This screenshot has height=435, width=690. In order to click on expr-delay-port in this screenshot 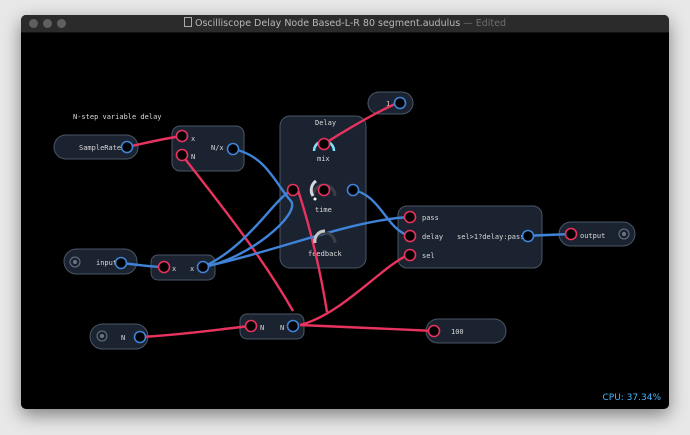, I will do `click(410, 236)`.